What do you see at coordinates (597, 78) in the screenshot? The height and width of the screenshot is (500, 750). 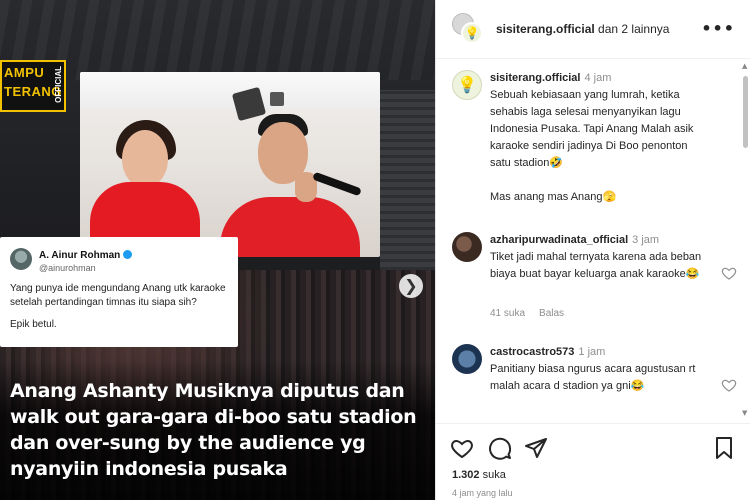 I see `caption-time: 4 jam` at bounding box center [597, 78].